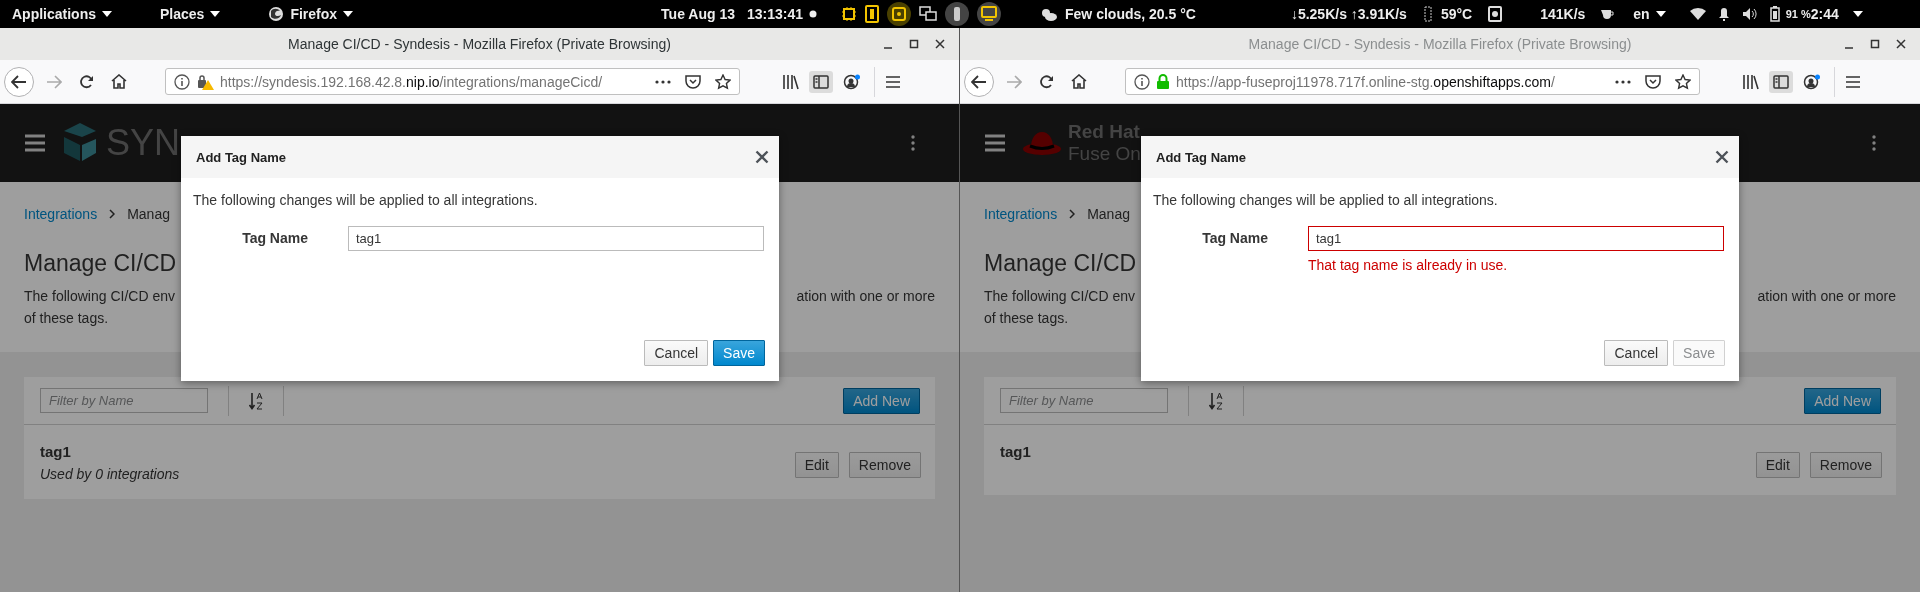  I want to click on usb-icon, so click(957, 14).